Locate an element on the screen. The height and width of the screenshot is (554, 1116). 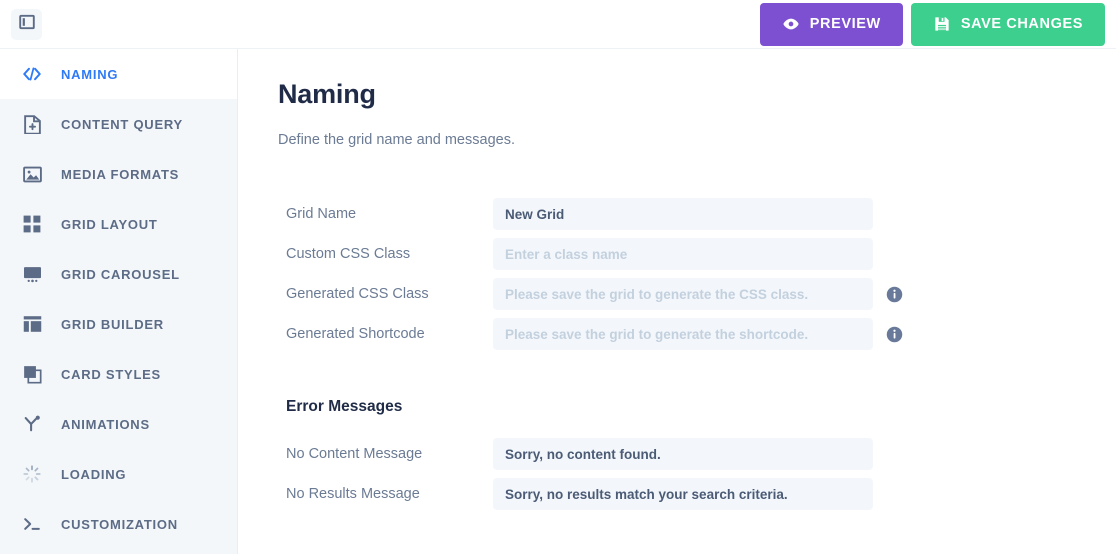
preview-button-label: PREVIEW is located at coordinates (845, 24).